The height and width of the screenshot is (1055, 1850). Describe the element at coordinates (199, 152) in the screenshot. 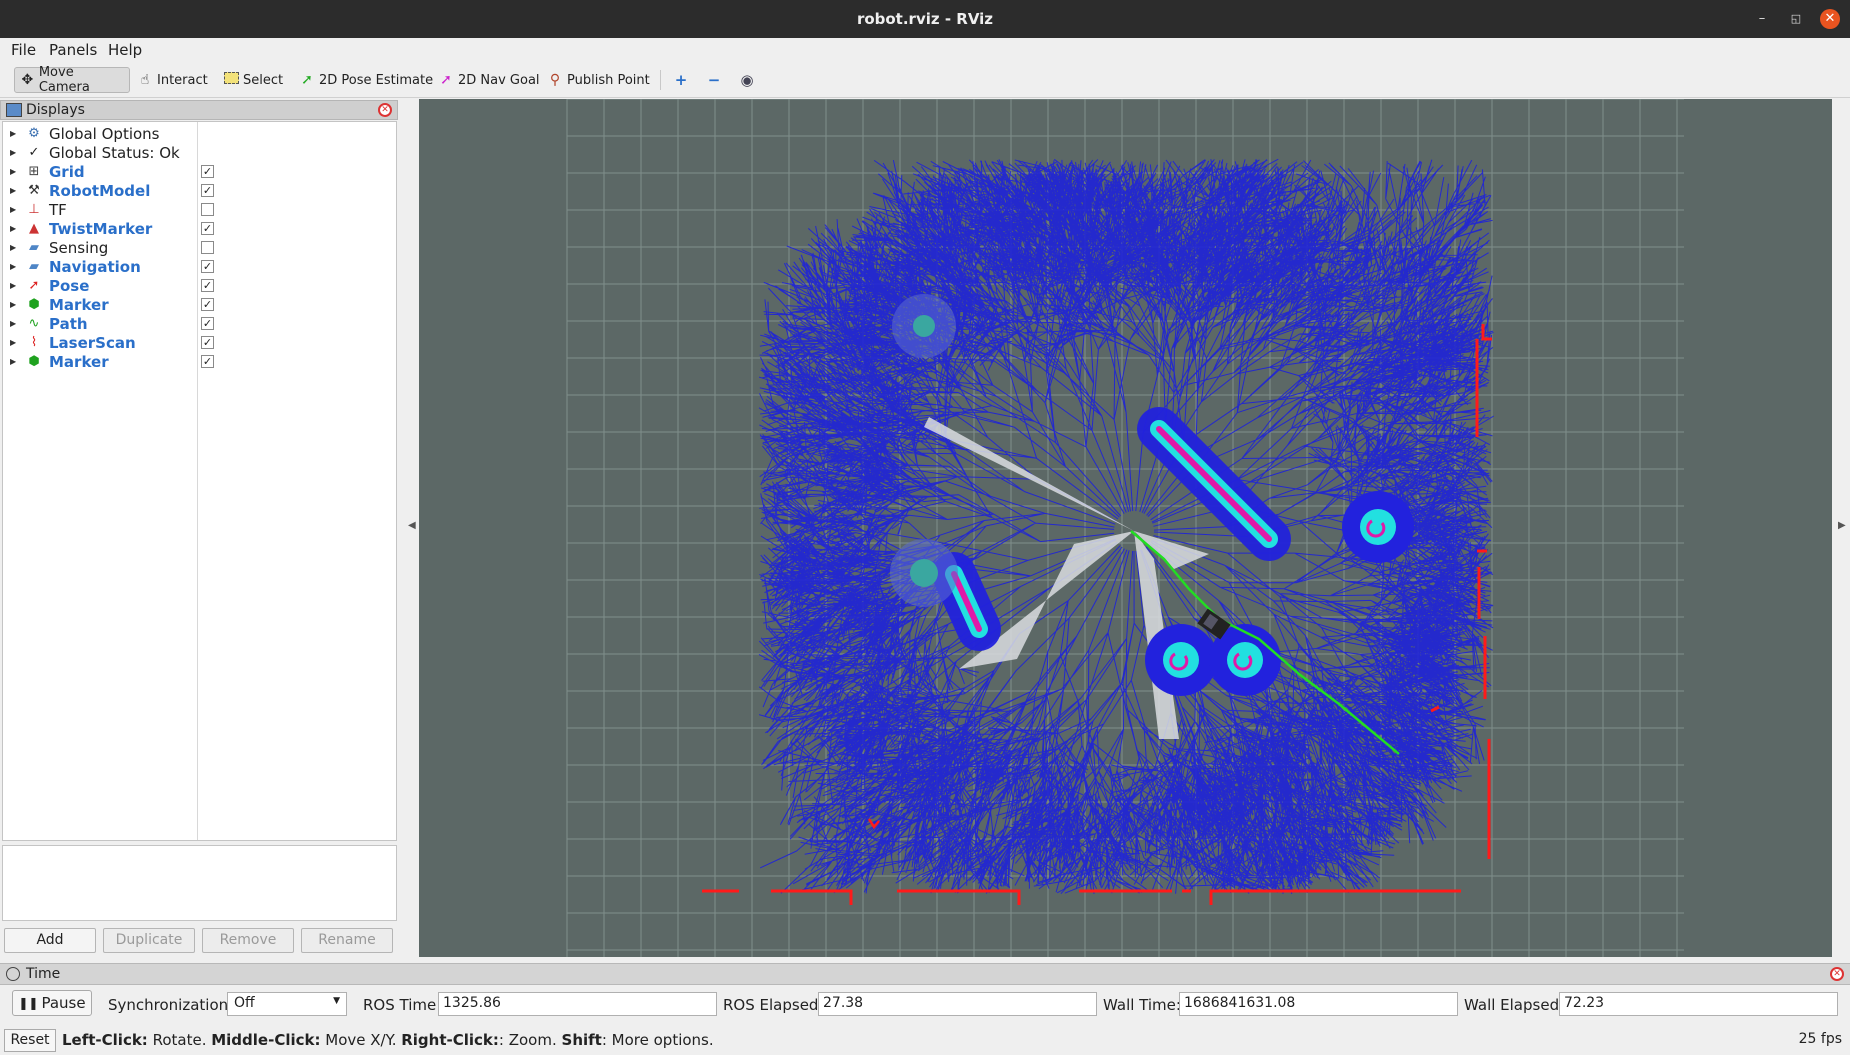

I see `display-item-global-status-ok: ▶ ✓ Global Status: Ok` at that location.